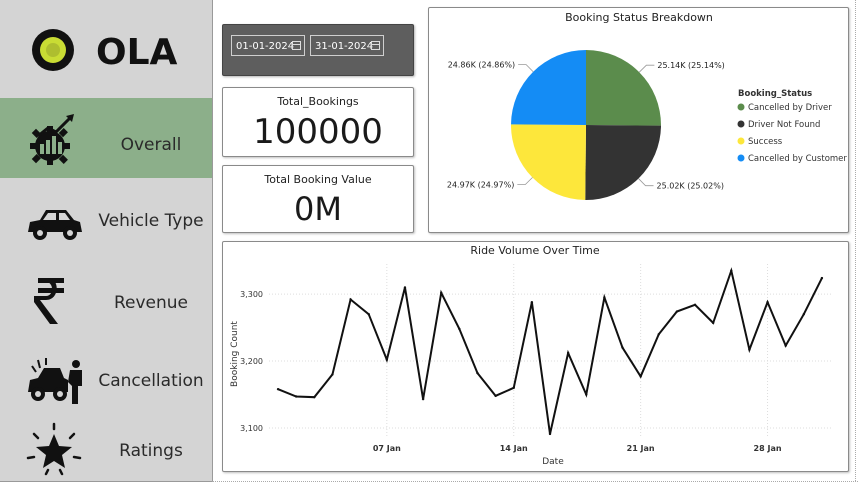 This screenshot has width=858, height=490. Describe the element at coordinates (251, 294) in the screenshot. I see `y-tick-label: 3,300` at that location.